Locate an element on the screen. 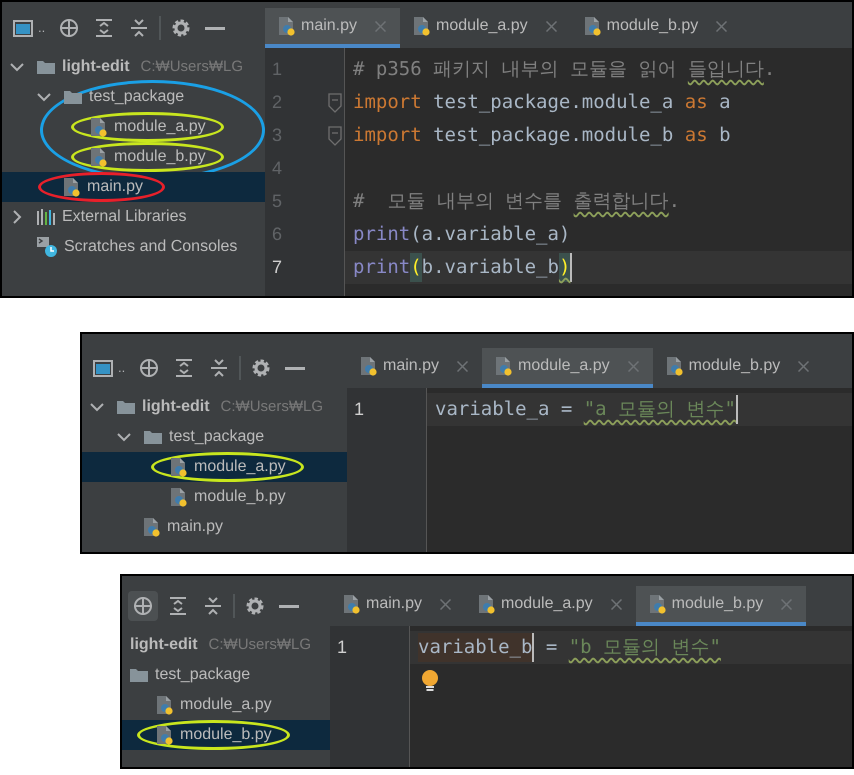 Image resolution: width=854 pixels, height=775 pixels. code-line: # p356 패키지 내부의 모듈을 읽어 들입니다. is located at coordinates (564, 69).